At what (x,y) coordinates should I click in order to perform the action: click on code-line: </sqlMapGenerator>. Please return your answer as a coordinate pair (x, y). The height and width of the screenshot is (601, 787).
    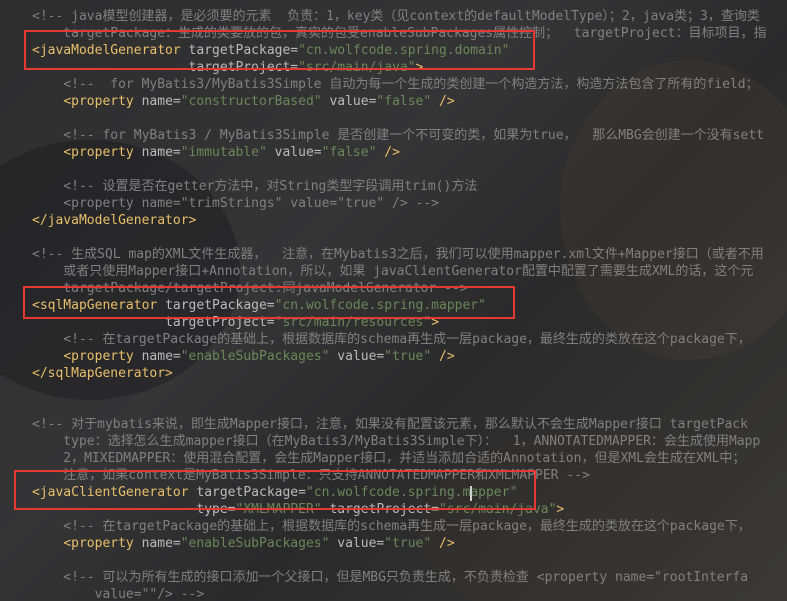
    Looking at the image, I should click on (393, 373).